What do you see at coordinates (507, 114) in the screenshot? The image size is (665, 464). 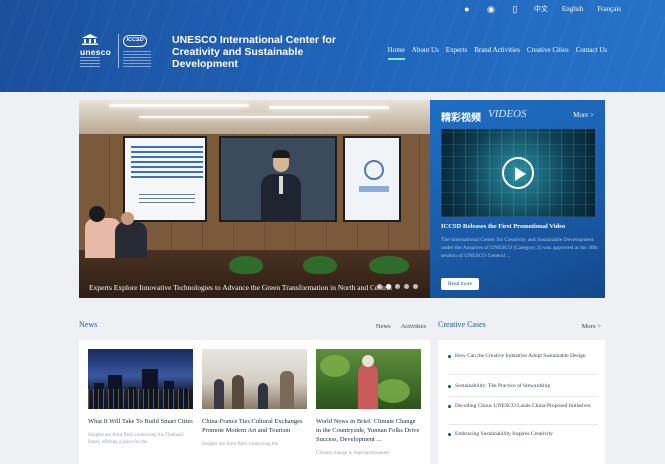 I see `videos-title-en: VIDEOS` at bounding box center [507, 114].